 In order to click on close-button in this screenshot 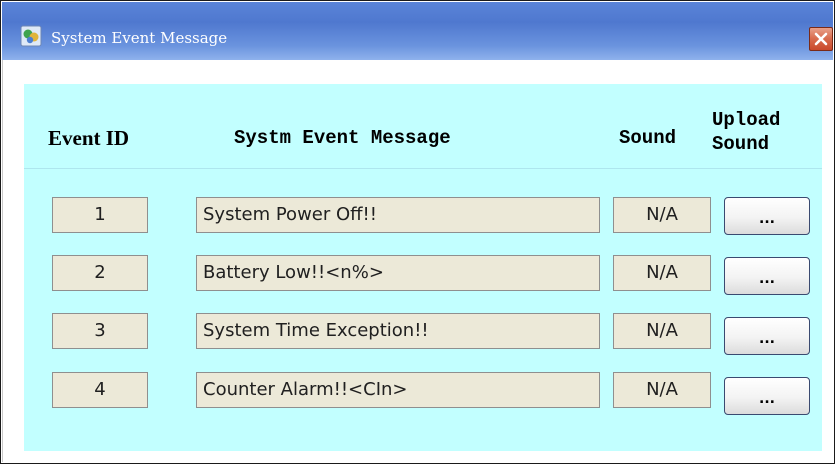, I will do `click(821, 39)`.